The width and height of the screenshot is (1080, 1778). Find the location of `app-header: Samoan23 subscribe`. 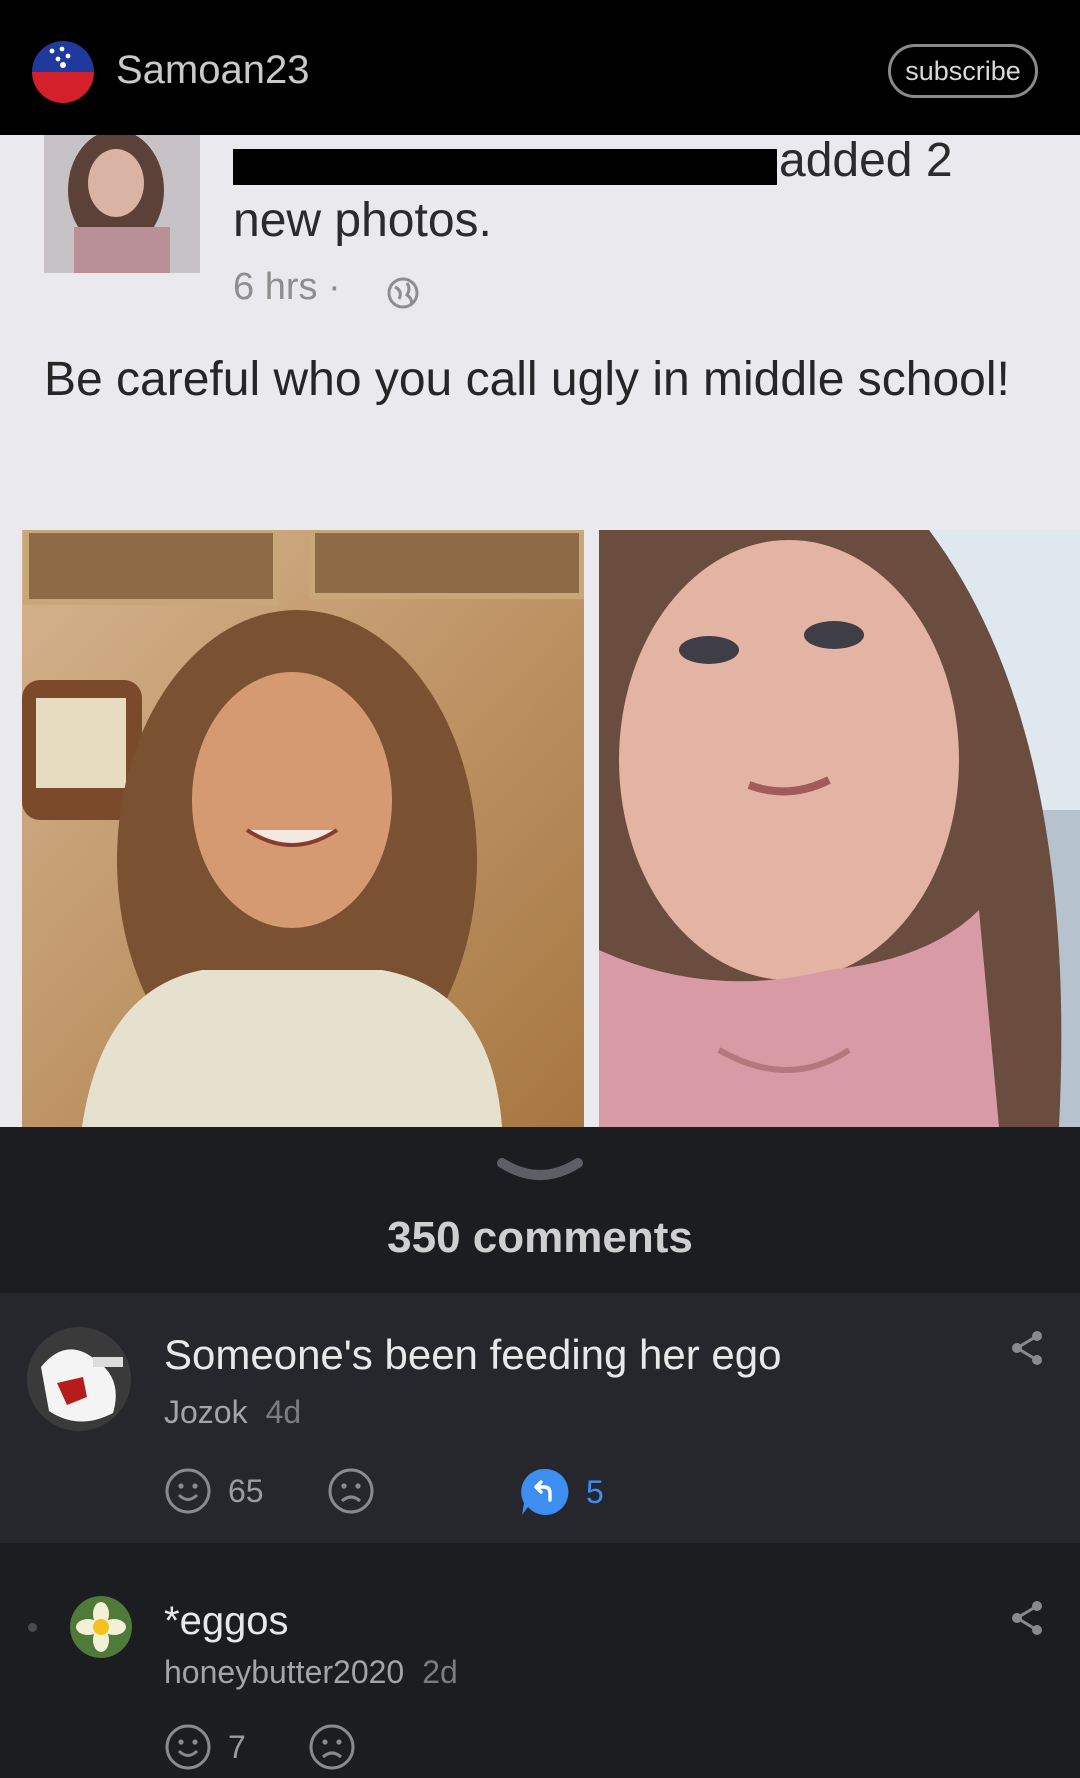

app-header: Samoan23 subscribe is located at coordinates (540, 67).